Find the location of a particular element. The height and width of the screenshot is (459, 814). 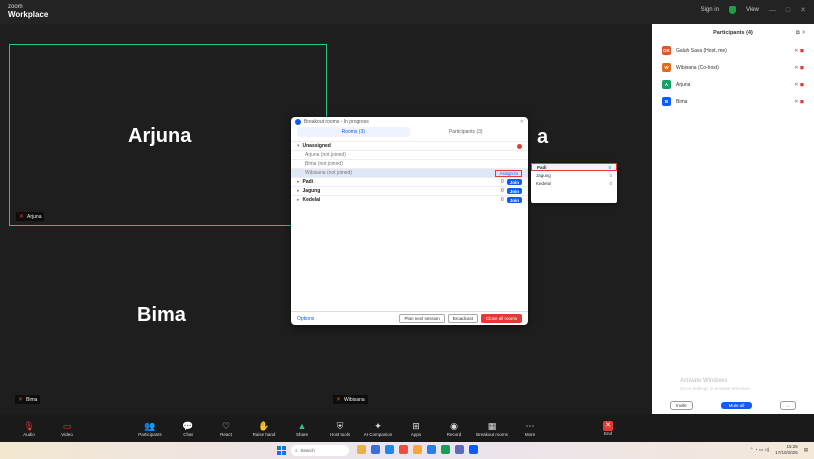

windows-taskbar: ⌕ Search ⌃ ◔ ▭ ◁) 15:26 17/10/2025 ▤ is located at coordinates (407, 450).